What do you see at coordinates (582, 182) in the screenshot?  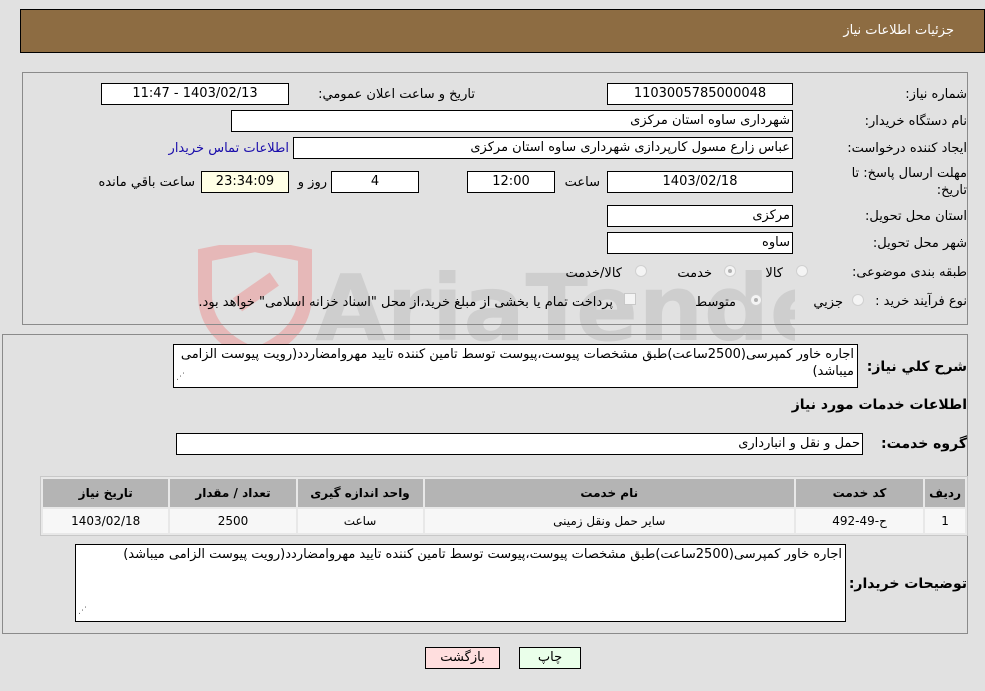 I see `deadline-time-label: ساعت` at bounding box center [582, 182].